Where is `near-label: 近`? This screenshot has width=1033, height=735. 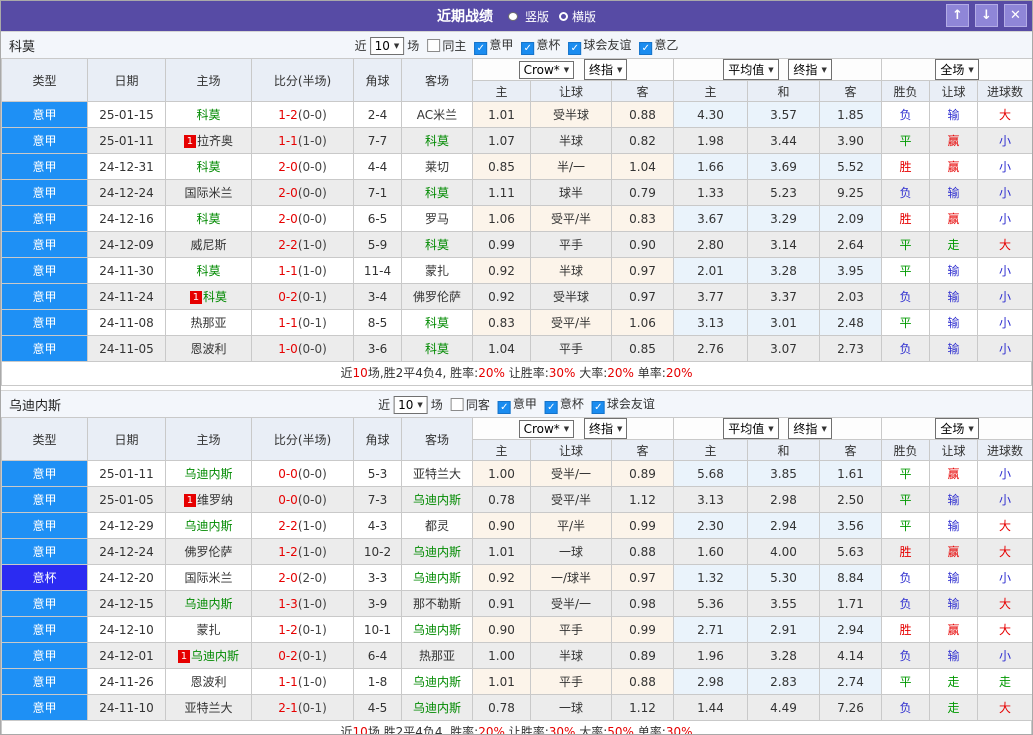 near-label: 近 is located at coordinates (384, 405).